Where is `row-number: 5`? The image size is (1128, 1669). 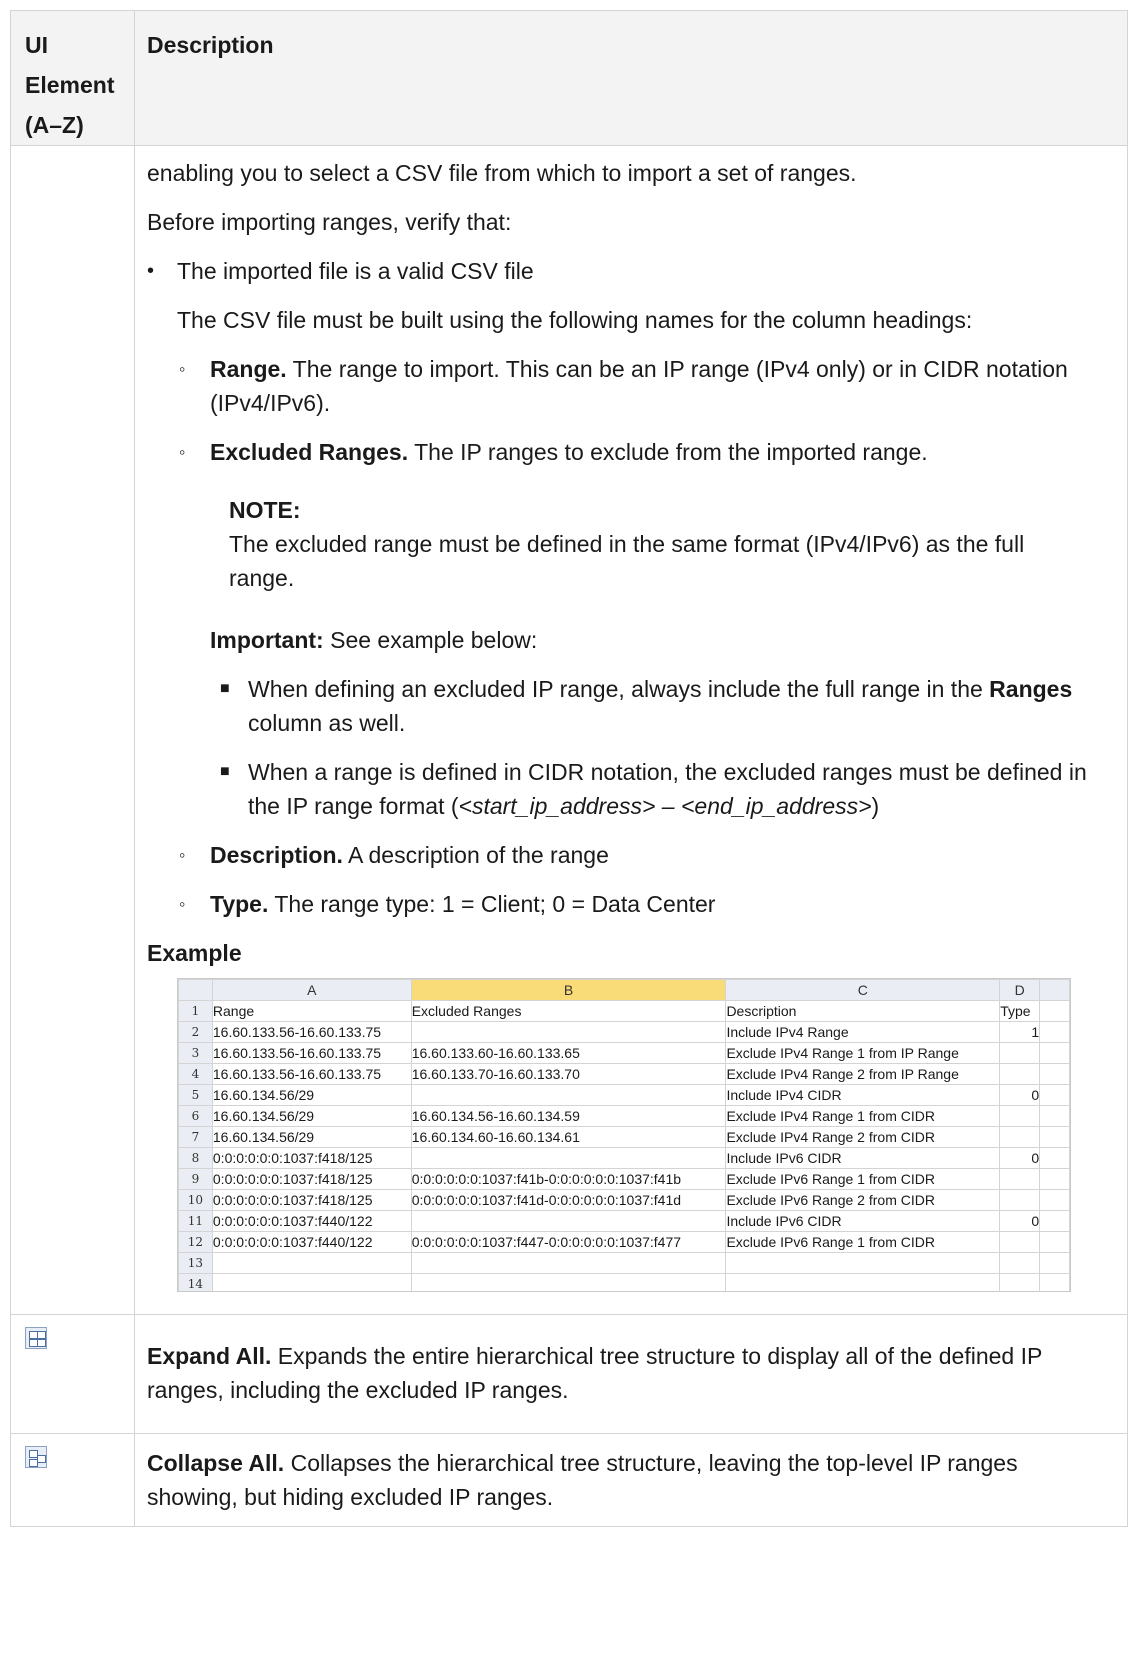
row-number: 5 is located at coordinates (195, 1095).